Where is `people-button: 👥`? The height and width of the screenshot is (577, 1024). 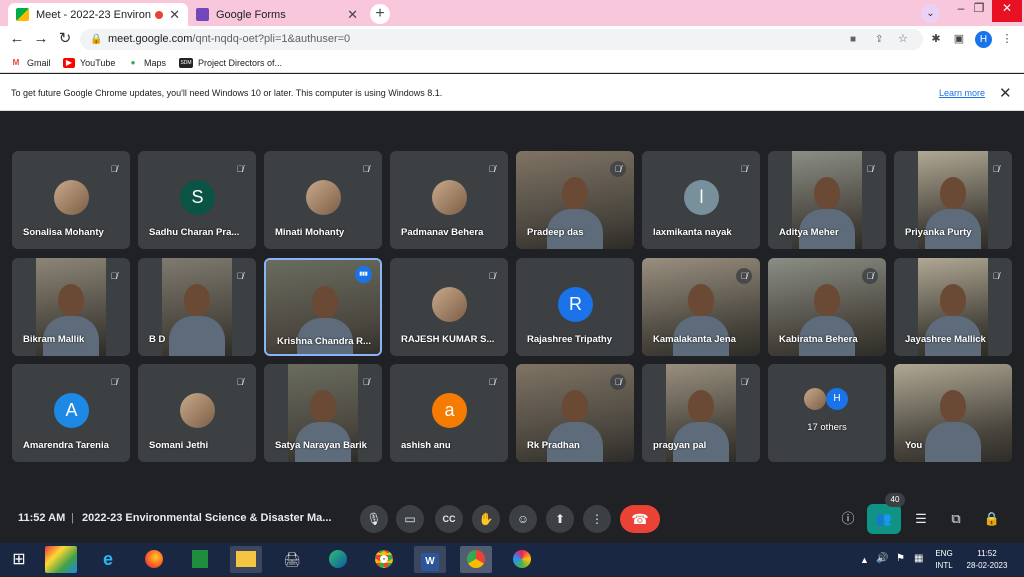
people-button: 👥 is located at coordinates (884, 519).